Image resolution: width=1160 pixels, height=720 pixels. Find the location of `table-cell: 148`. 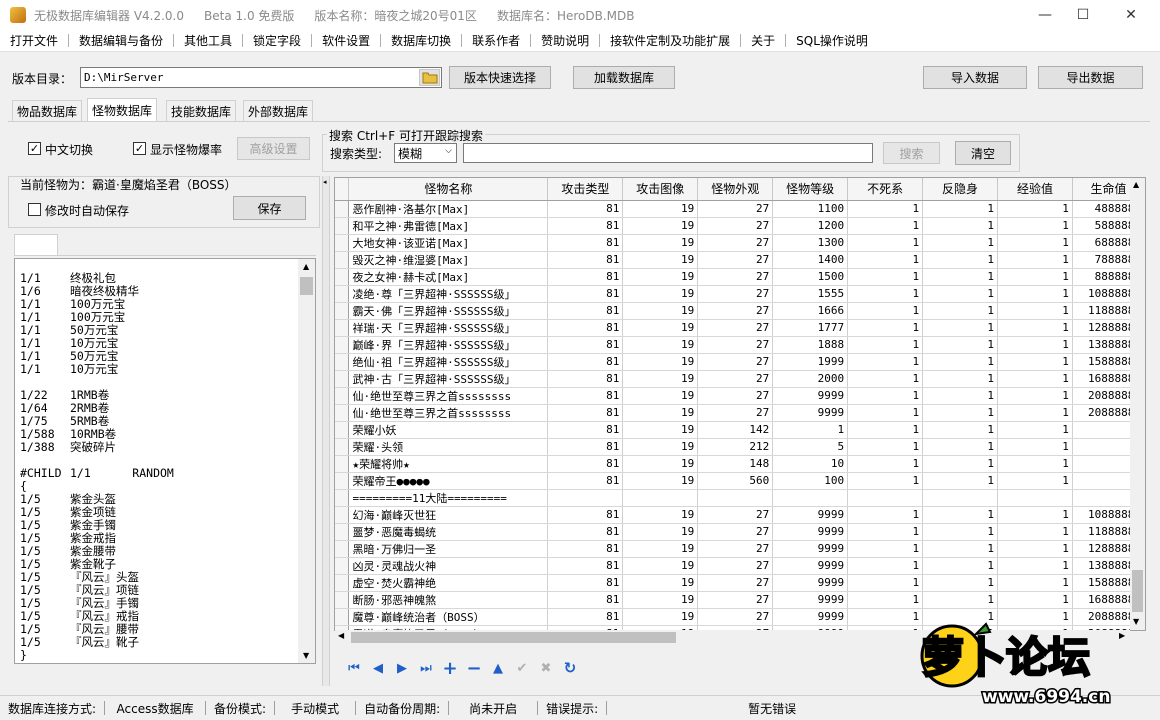

table-cell: 148 is located at coordinates (735, 464).